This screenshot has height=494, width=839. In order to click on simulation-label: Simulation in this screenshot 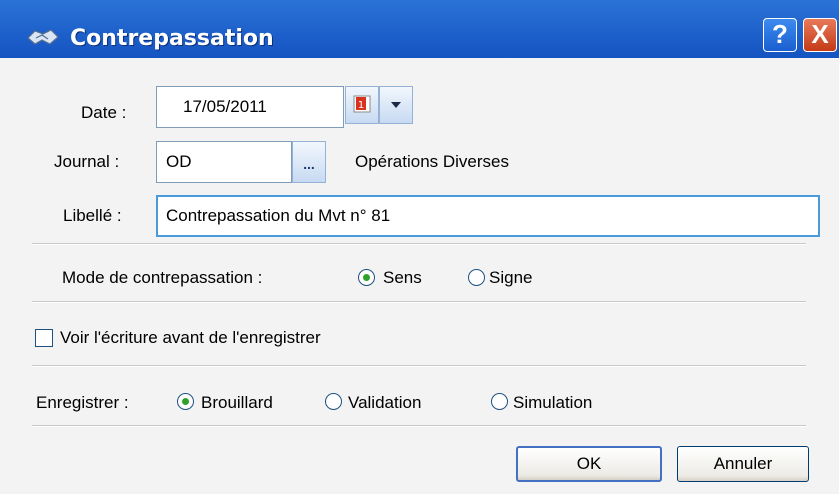, I will do `click(552, 403)`.